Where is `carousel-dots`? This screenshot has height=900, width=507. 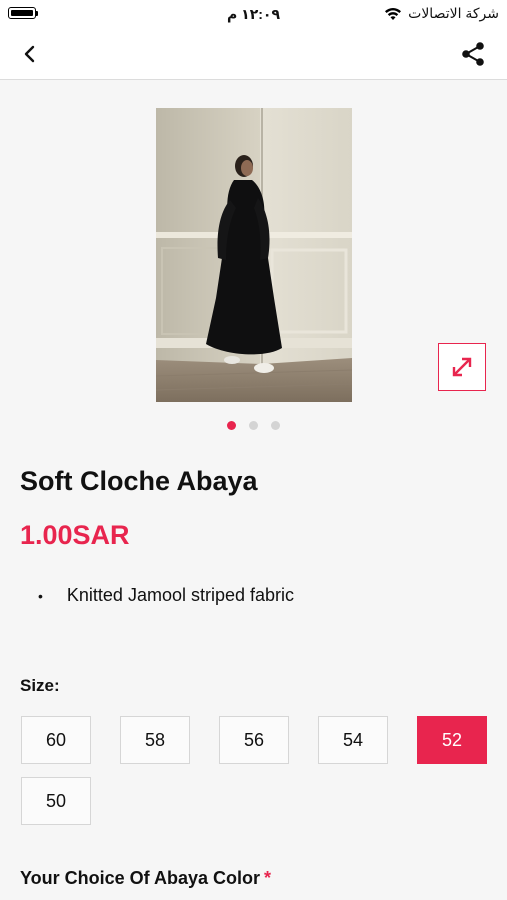 carousel-dots is located at coordinates (253, 425).